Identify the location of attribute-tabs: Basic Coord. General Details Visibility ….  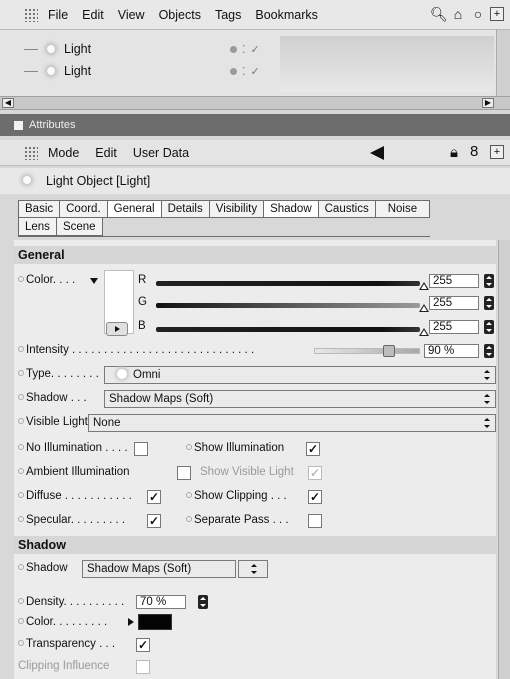
(224, 218).